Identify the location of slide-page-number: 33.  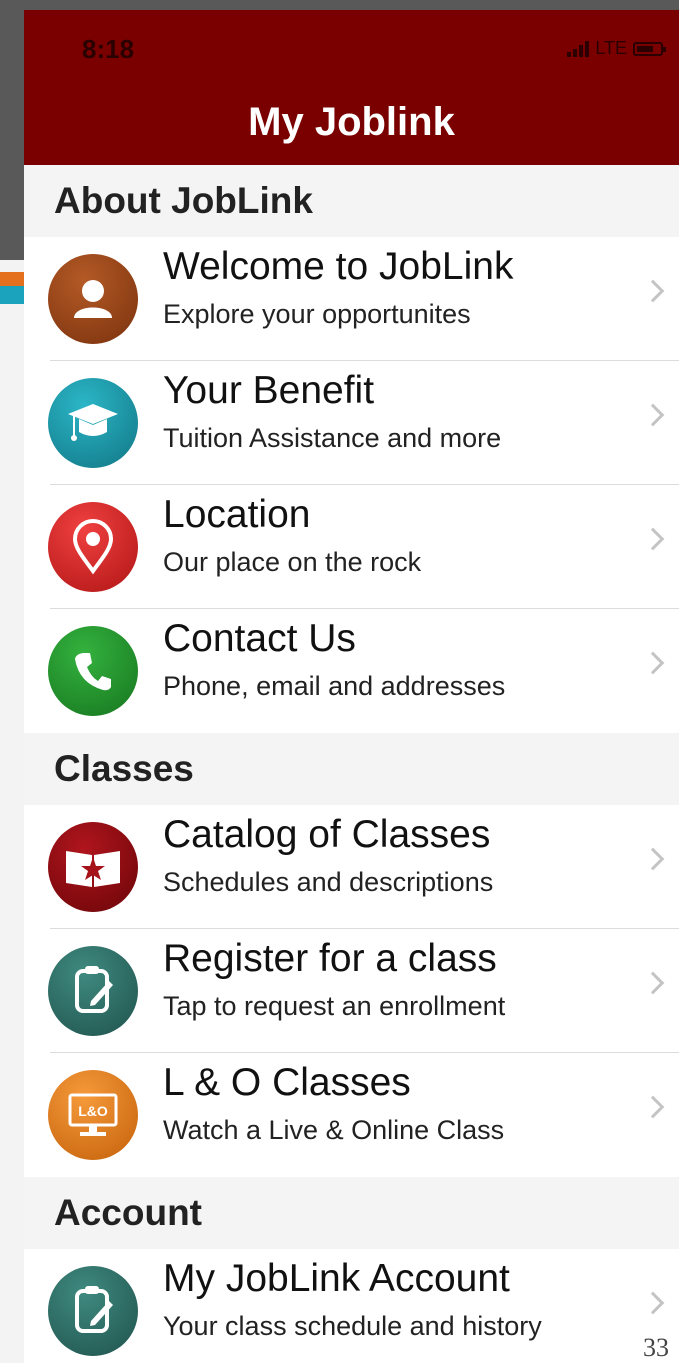
(656, 1347).